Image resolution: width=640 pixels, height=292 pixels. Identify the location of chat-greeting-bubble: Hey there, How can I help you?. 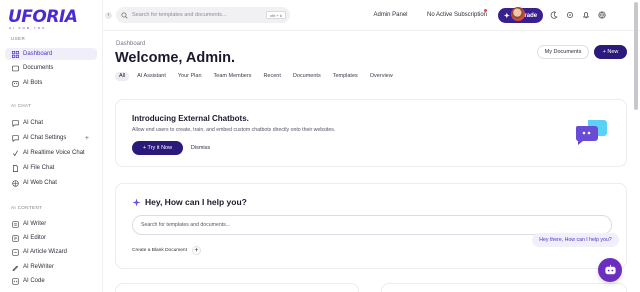
(575, 240).